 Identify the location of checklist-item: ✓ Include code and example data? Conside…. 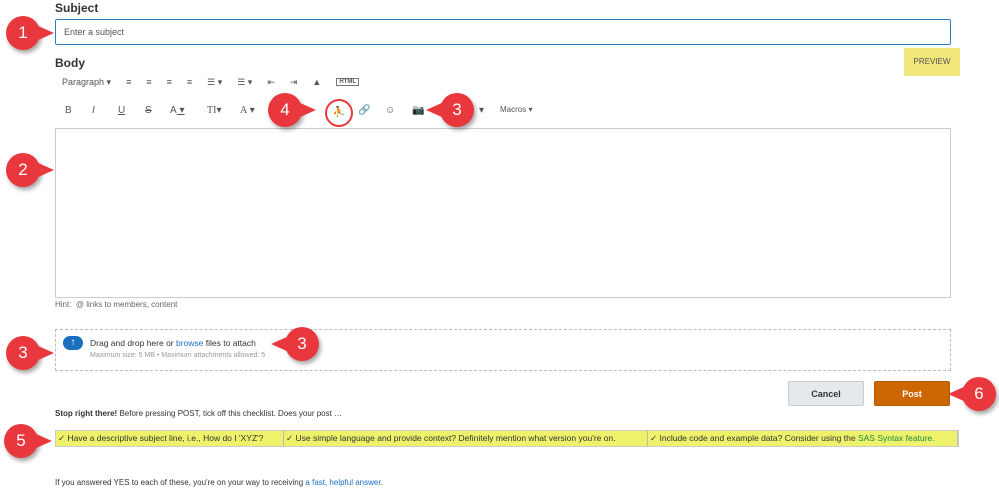
(803, 438).